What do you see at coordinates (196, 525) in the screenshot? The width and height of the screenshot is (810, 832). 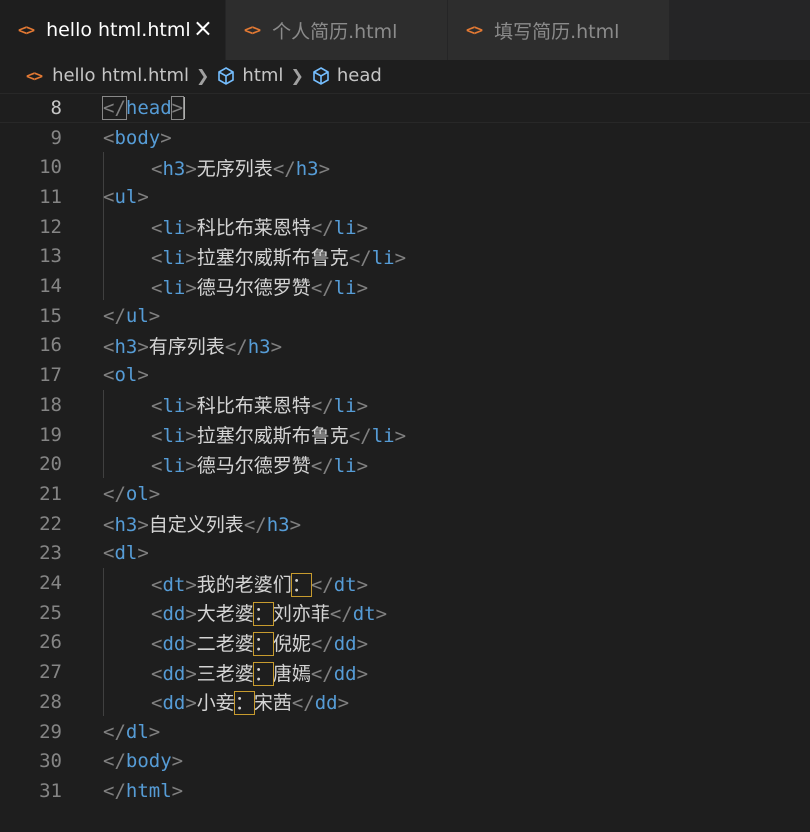 I see `text-content: 自定义列表` at bounding box center [196, 525].